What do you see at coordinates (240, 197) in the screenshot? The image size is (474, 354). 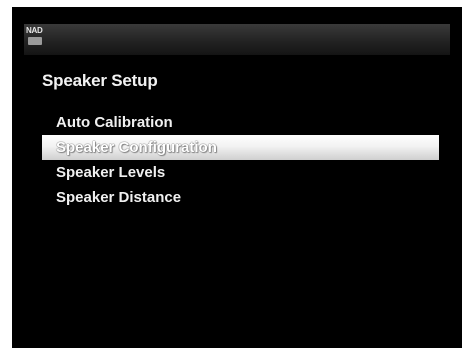 I see `menu-item-speaker-distance: Speaker Distance` at bounding box center [240, 197].